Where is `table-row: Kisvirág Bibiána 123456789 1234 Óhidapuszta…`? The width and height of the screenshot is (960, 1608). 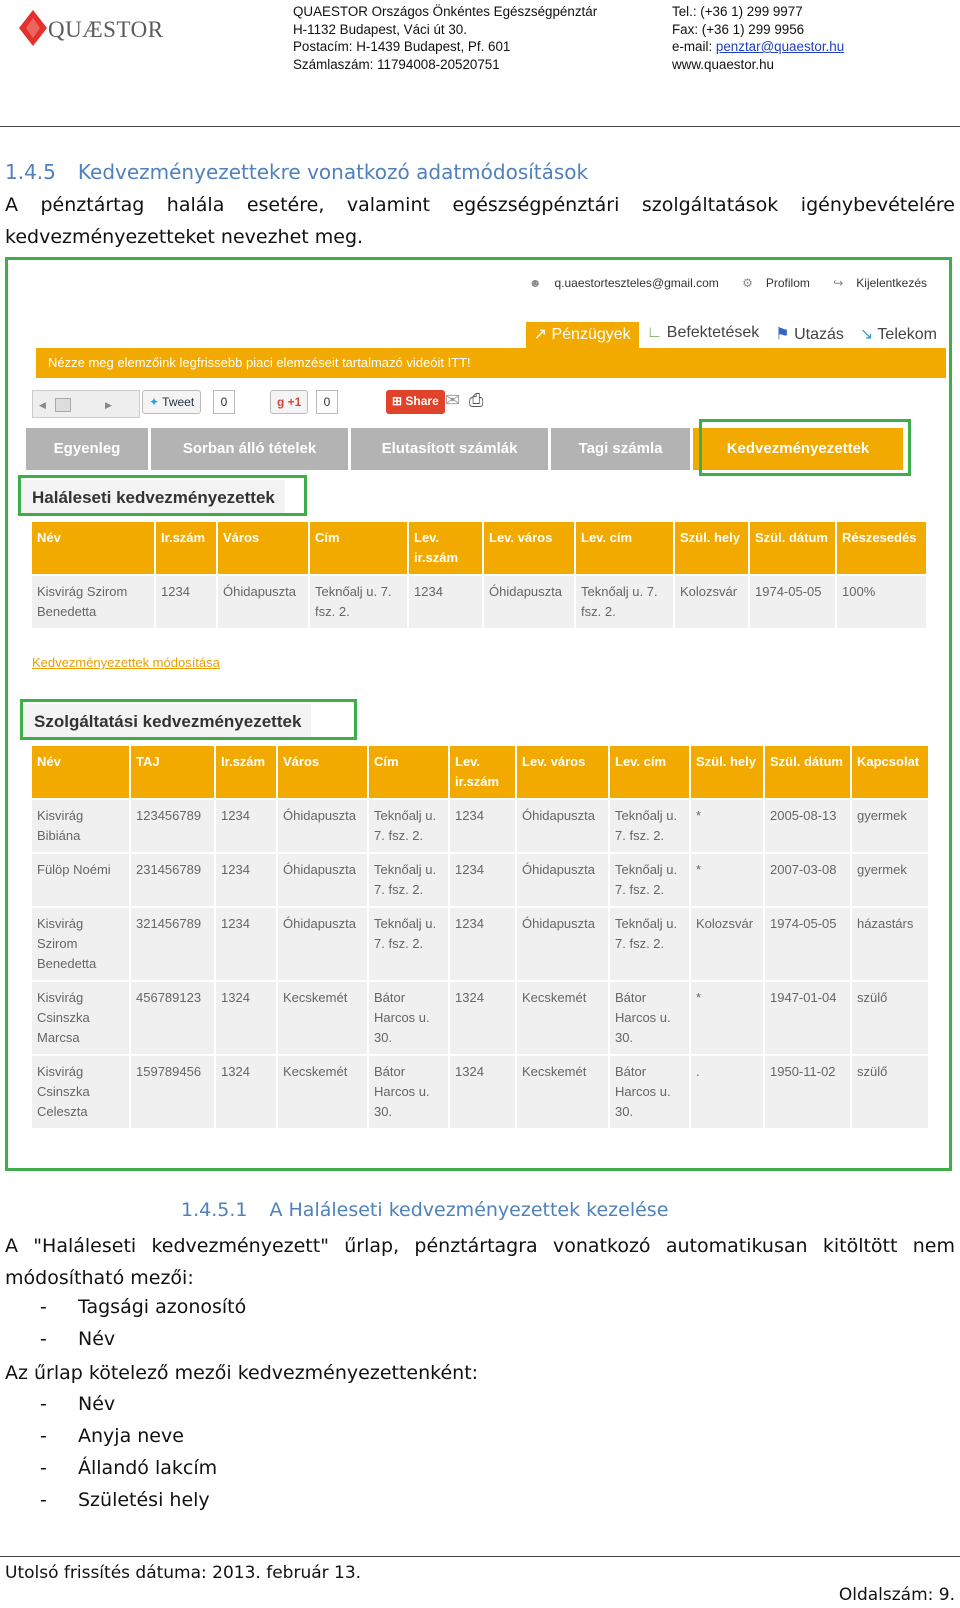
table-row: Kisvirág Bibiána 123456789 1234 Óhidapuszta… is located at coordinates (480, 826).